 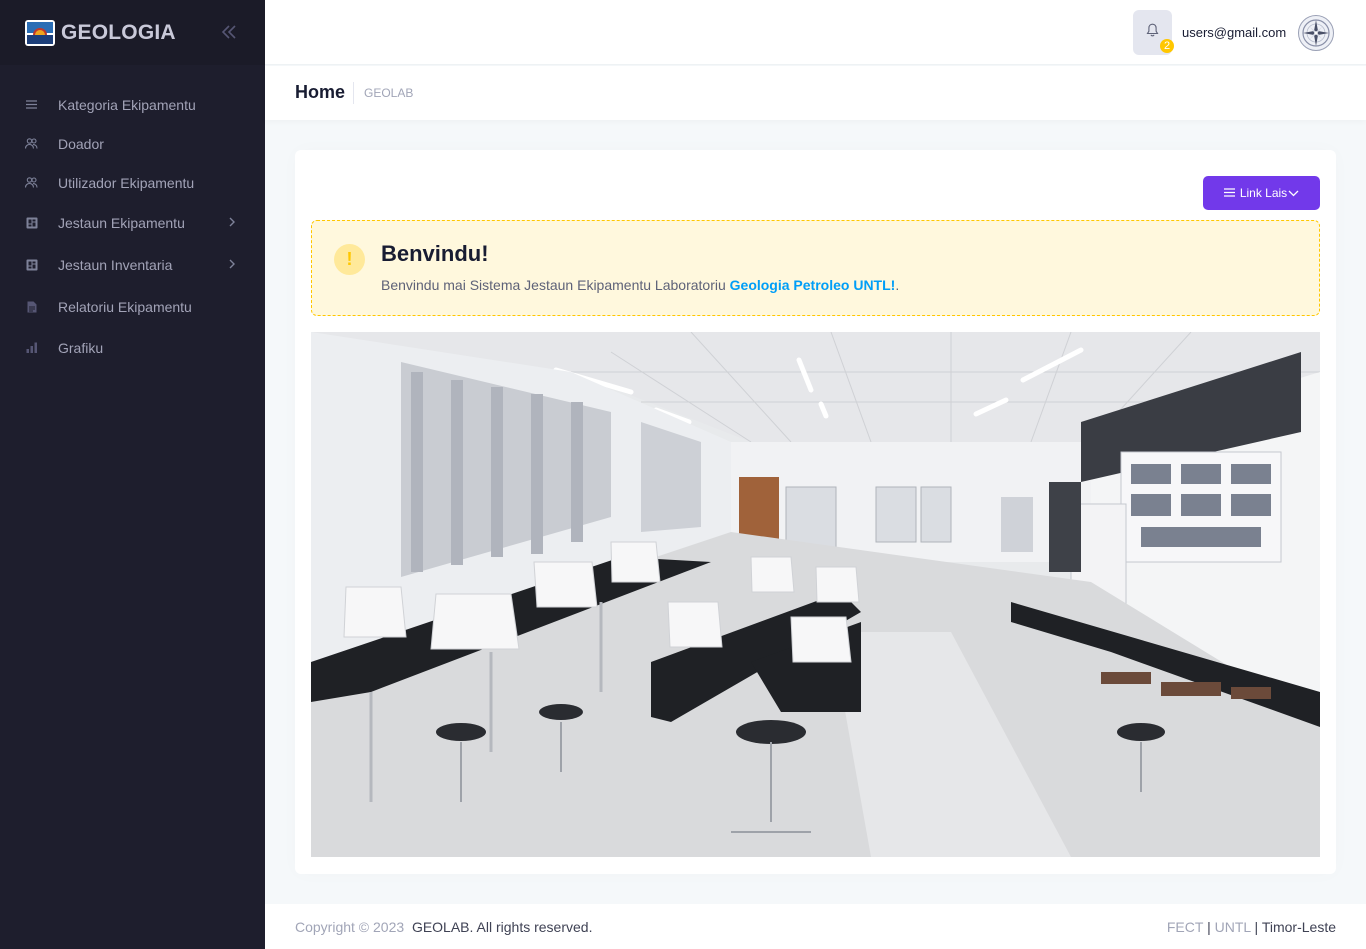 What do you see at coordinates (897, 285) in the screenshot?
I see `alert-text-suffix: .` at bounding box center [897, 285].